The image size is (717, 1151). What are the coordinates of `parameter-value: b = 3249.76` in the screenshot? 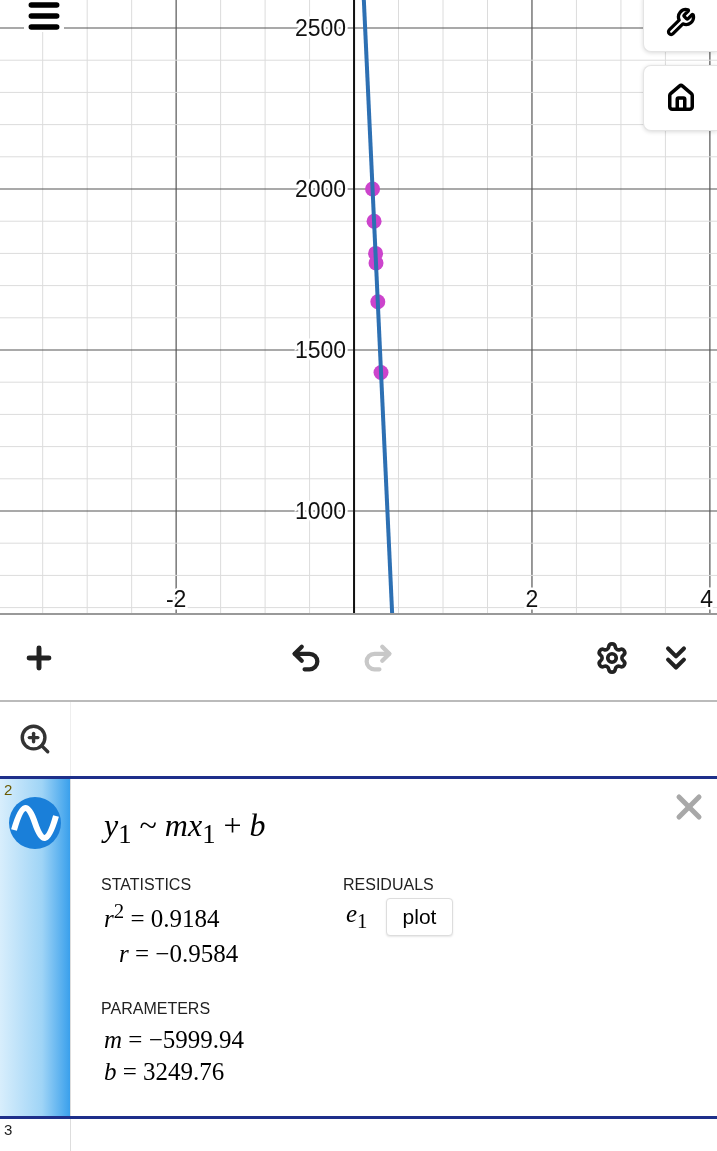 It's located at (164, 1072).